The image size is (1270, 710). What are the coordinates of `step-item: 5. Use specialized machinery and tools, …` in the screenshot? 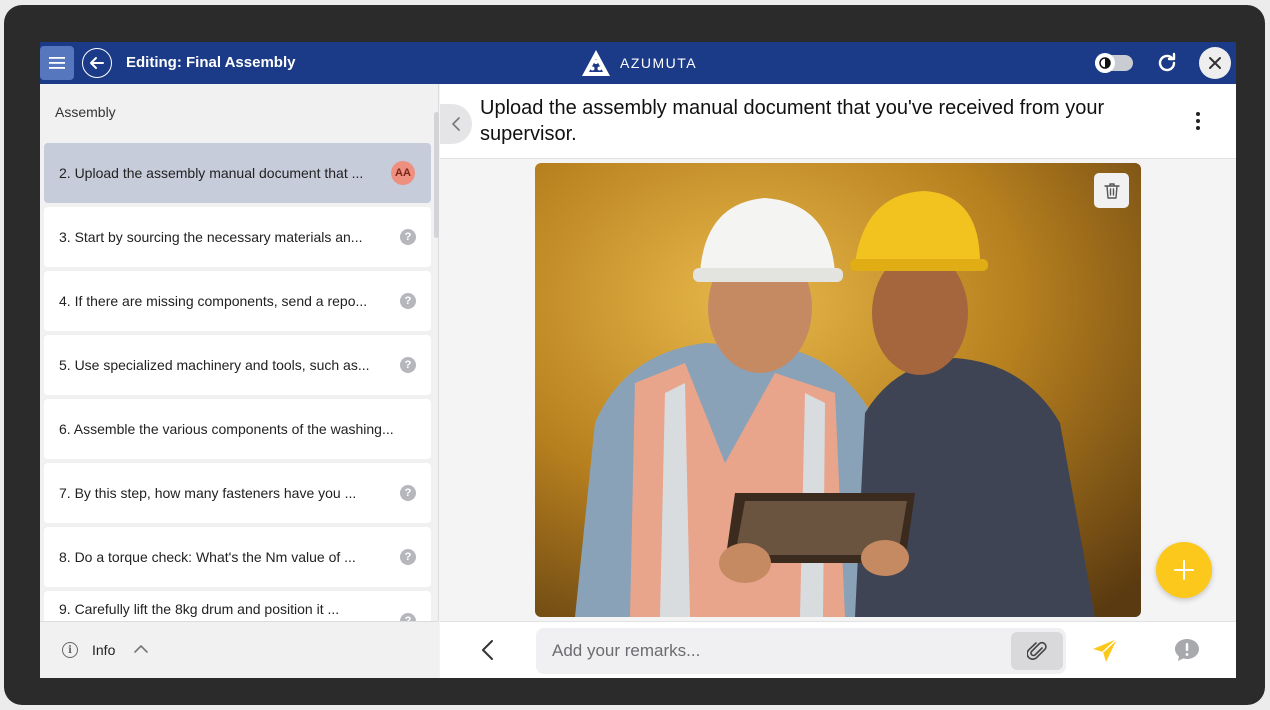 It's located at (237, 365).